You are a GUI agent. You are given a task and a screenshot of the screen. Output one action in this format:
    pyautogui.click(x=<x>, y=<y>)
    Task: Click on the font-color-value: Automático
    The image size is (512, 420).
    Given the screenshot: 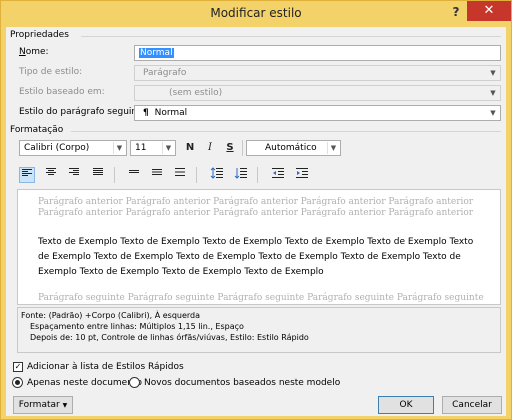 What is the action you would take?
    pyautogui.click(x=291, y=148)
    